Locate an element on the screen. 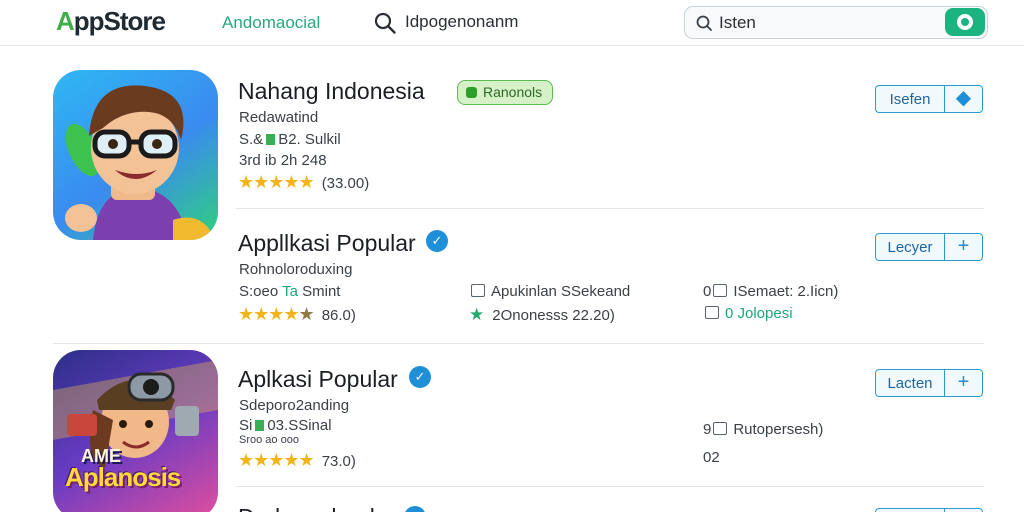 The image size is (1024, 512). badge-dot-icon is located at coordinates (471, 92).